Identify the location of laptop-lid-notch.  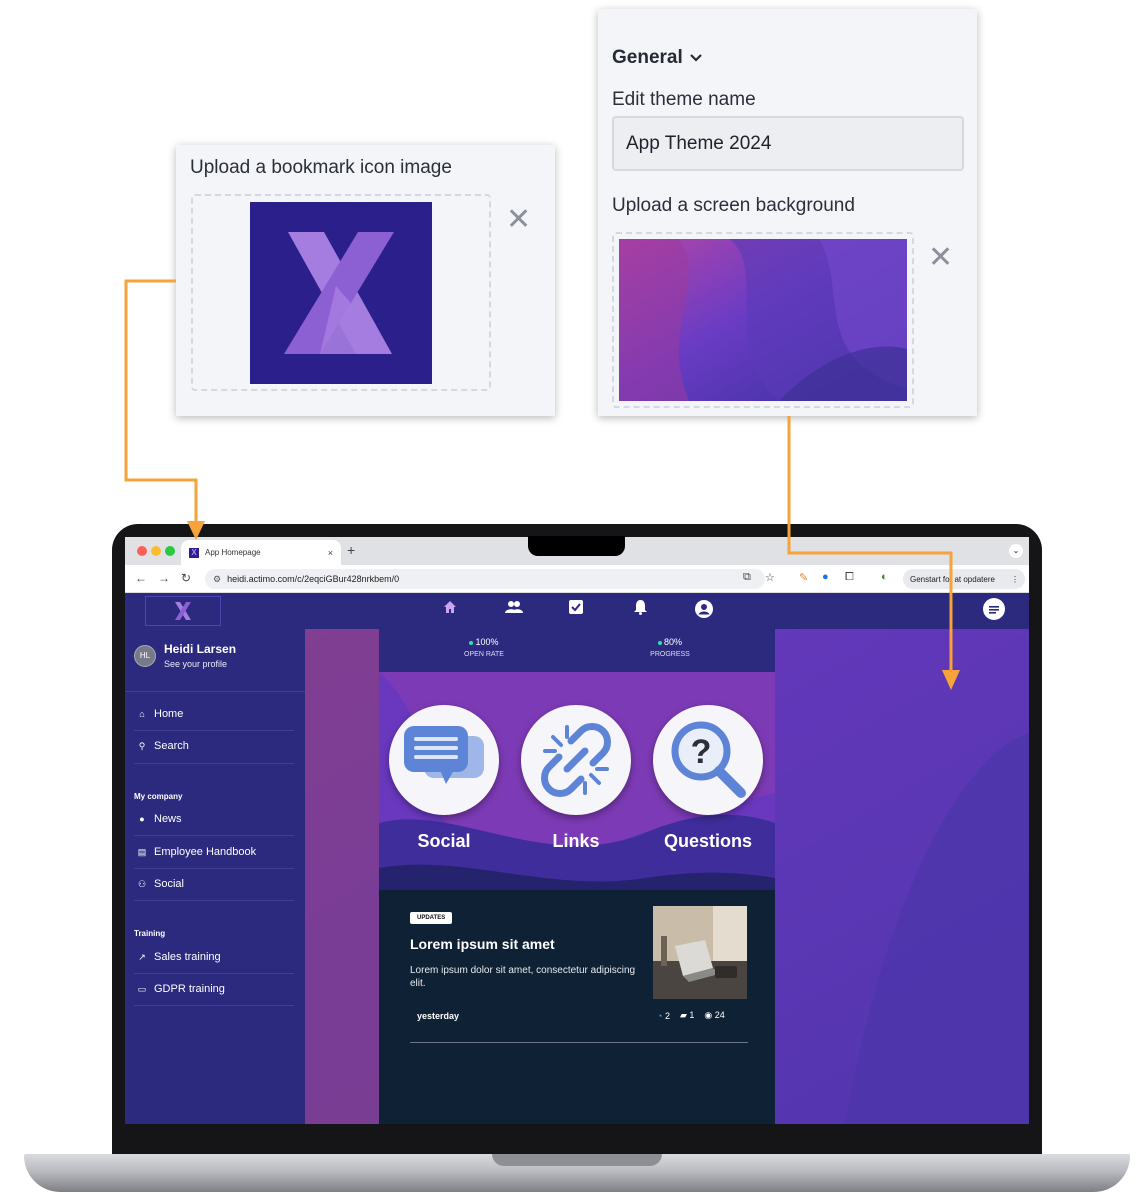
(577, 1160).